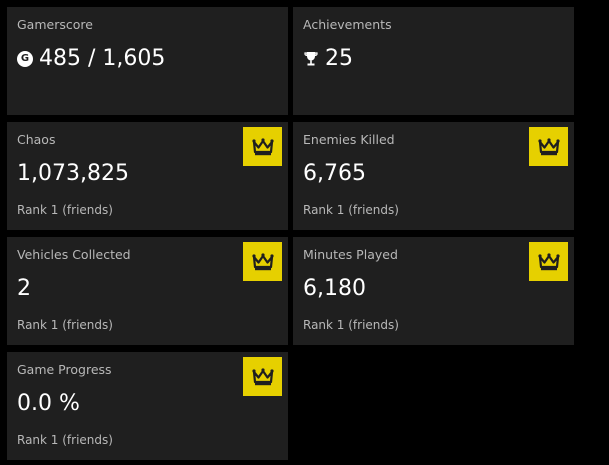 This screenshot has height=465, width=609. Describe the element at coordinates (147, 406) in the screenshot. I see `stat-tile-game-progress: Game Progress 0.0 % Rank 1 (friends)` at that location.